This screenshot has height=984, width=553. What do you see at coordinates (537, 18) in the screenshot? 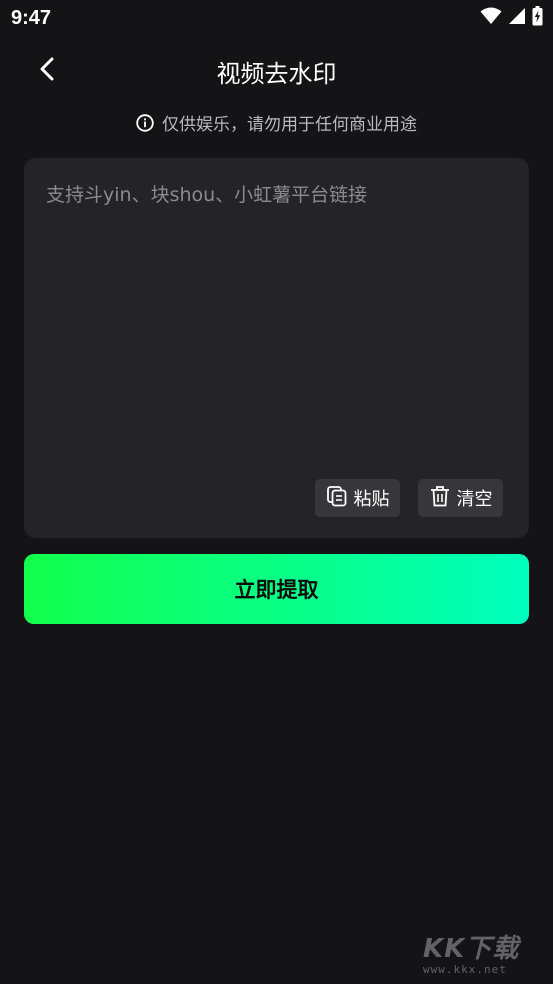
I see `battery-charging-icon` at bounding box center [537, 18].